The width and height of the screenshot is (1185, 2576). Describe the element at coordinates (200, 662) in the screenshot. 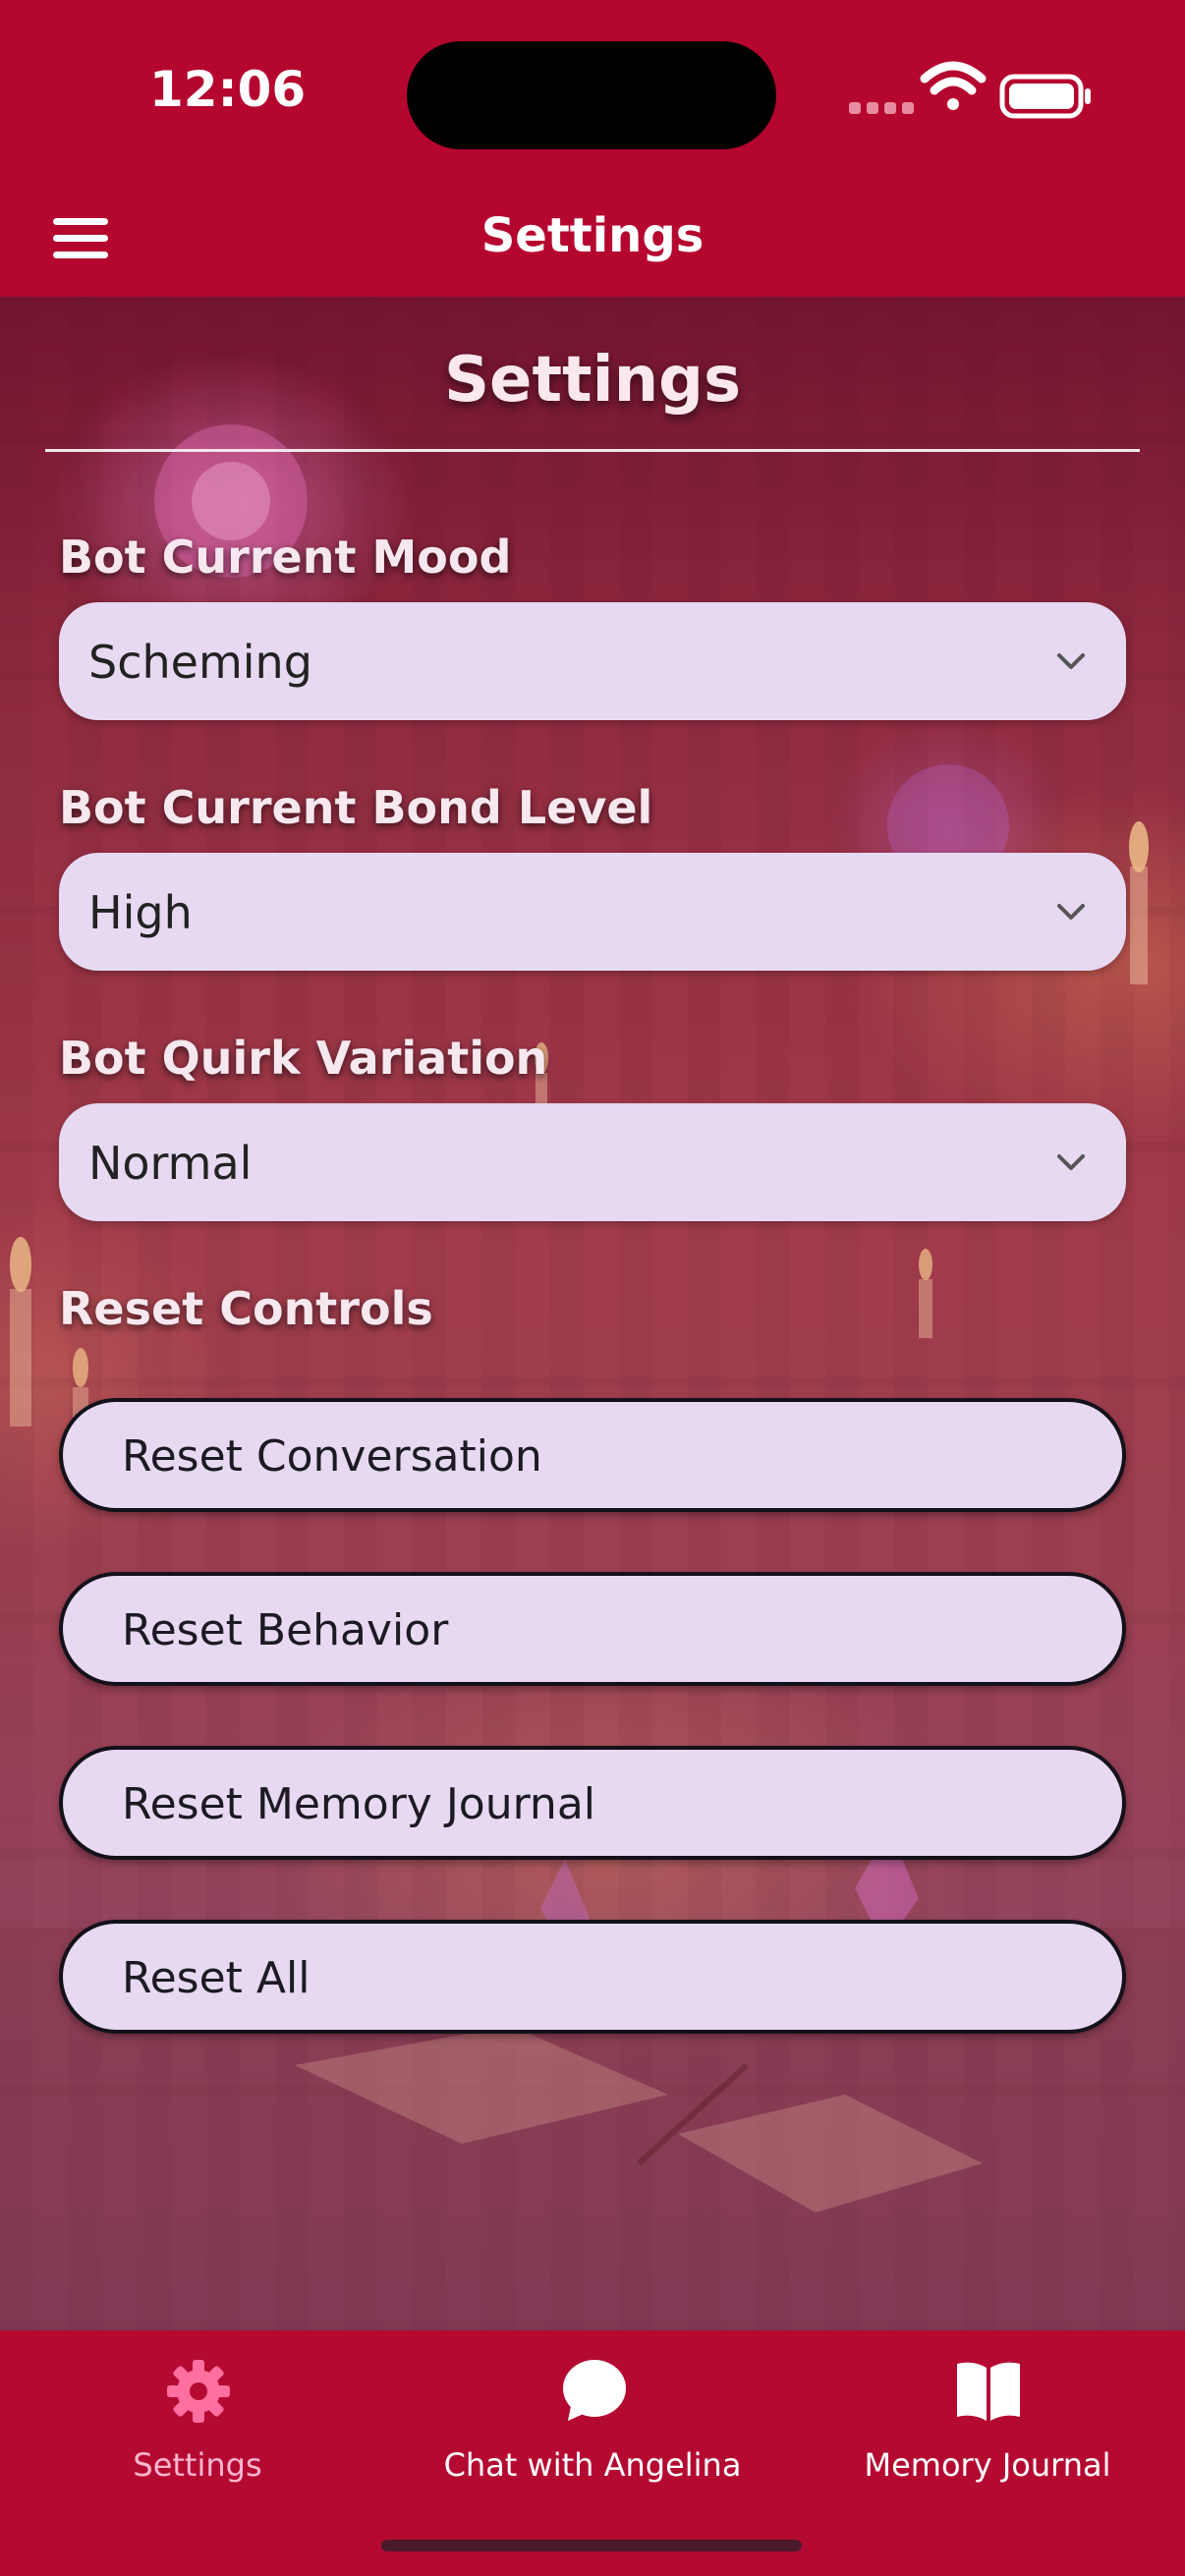

I see `mood-value: Scheming` at that location.